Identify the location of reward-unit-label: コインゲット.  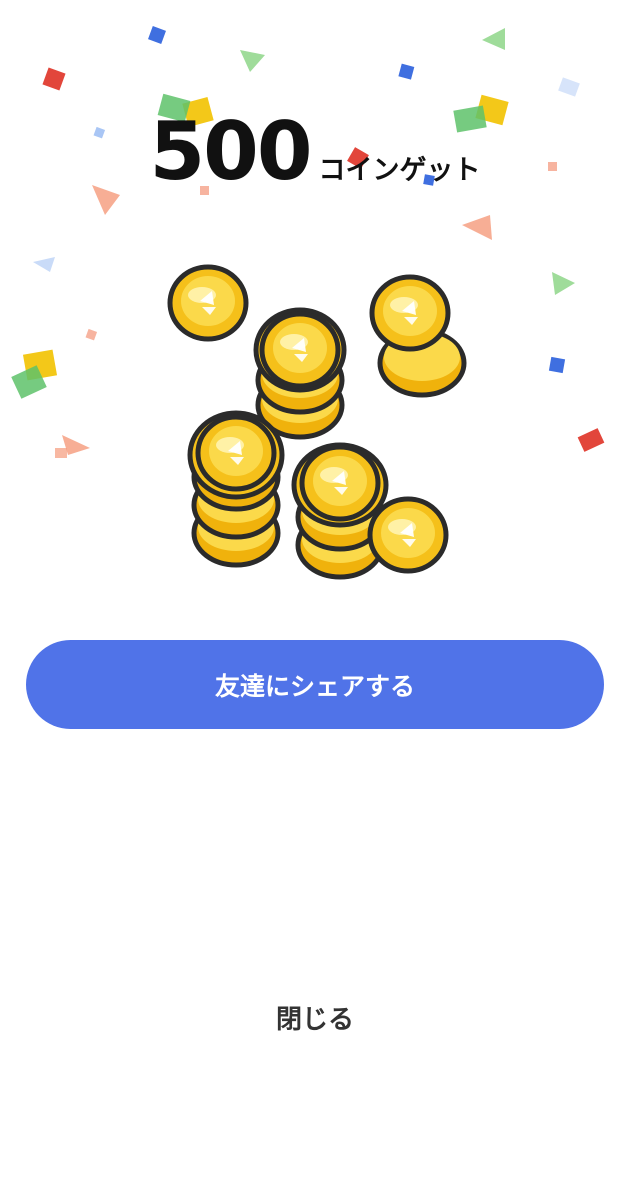
(399, 170).